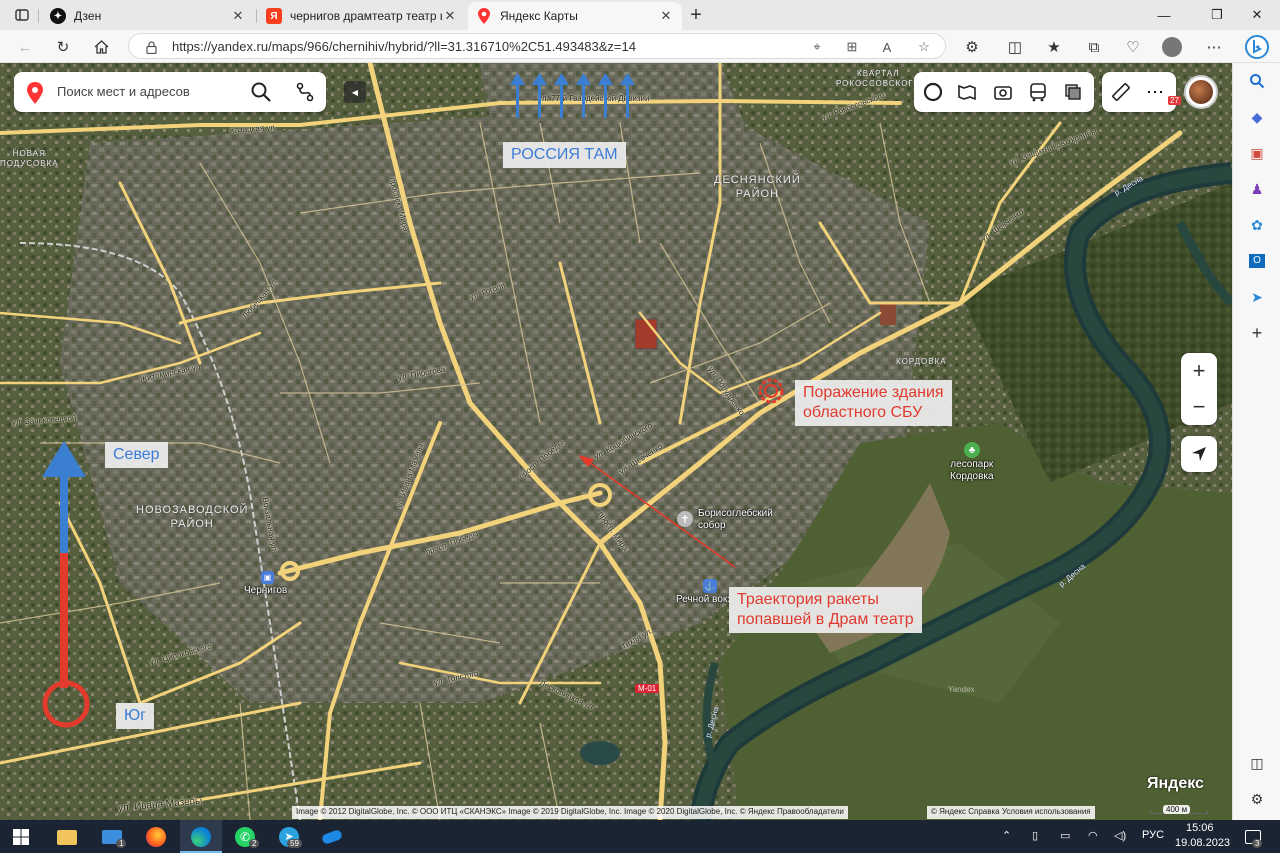 The width and height of the screenshot is (1280, 853). Describe the element at coordinates (1164, 15) in the screenshot. I see `minimize-button: —` at that location.